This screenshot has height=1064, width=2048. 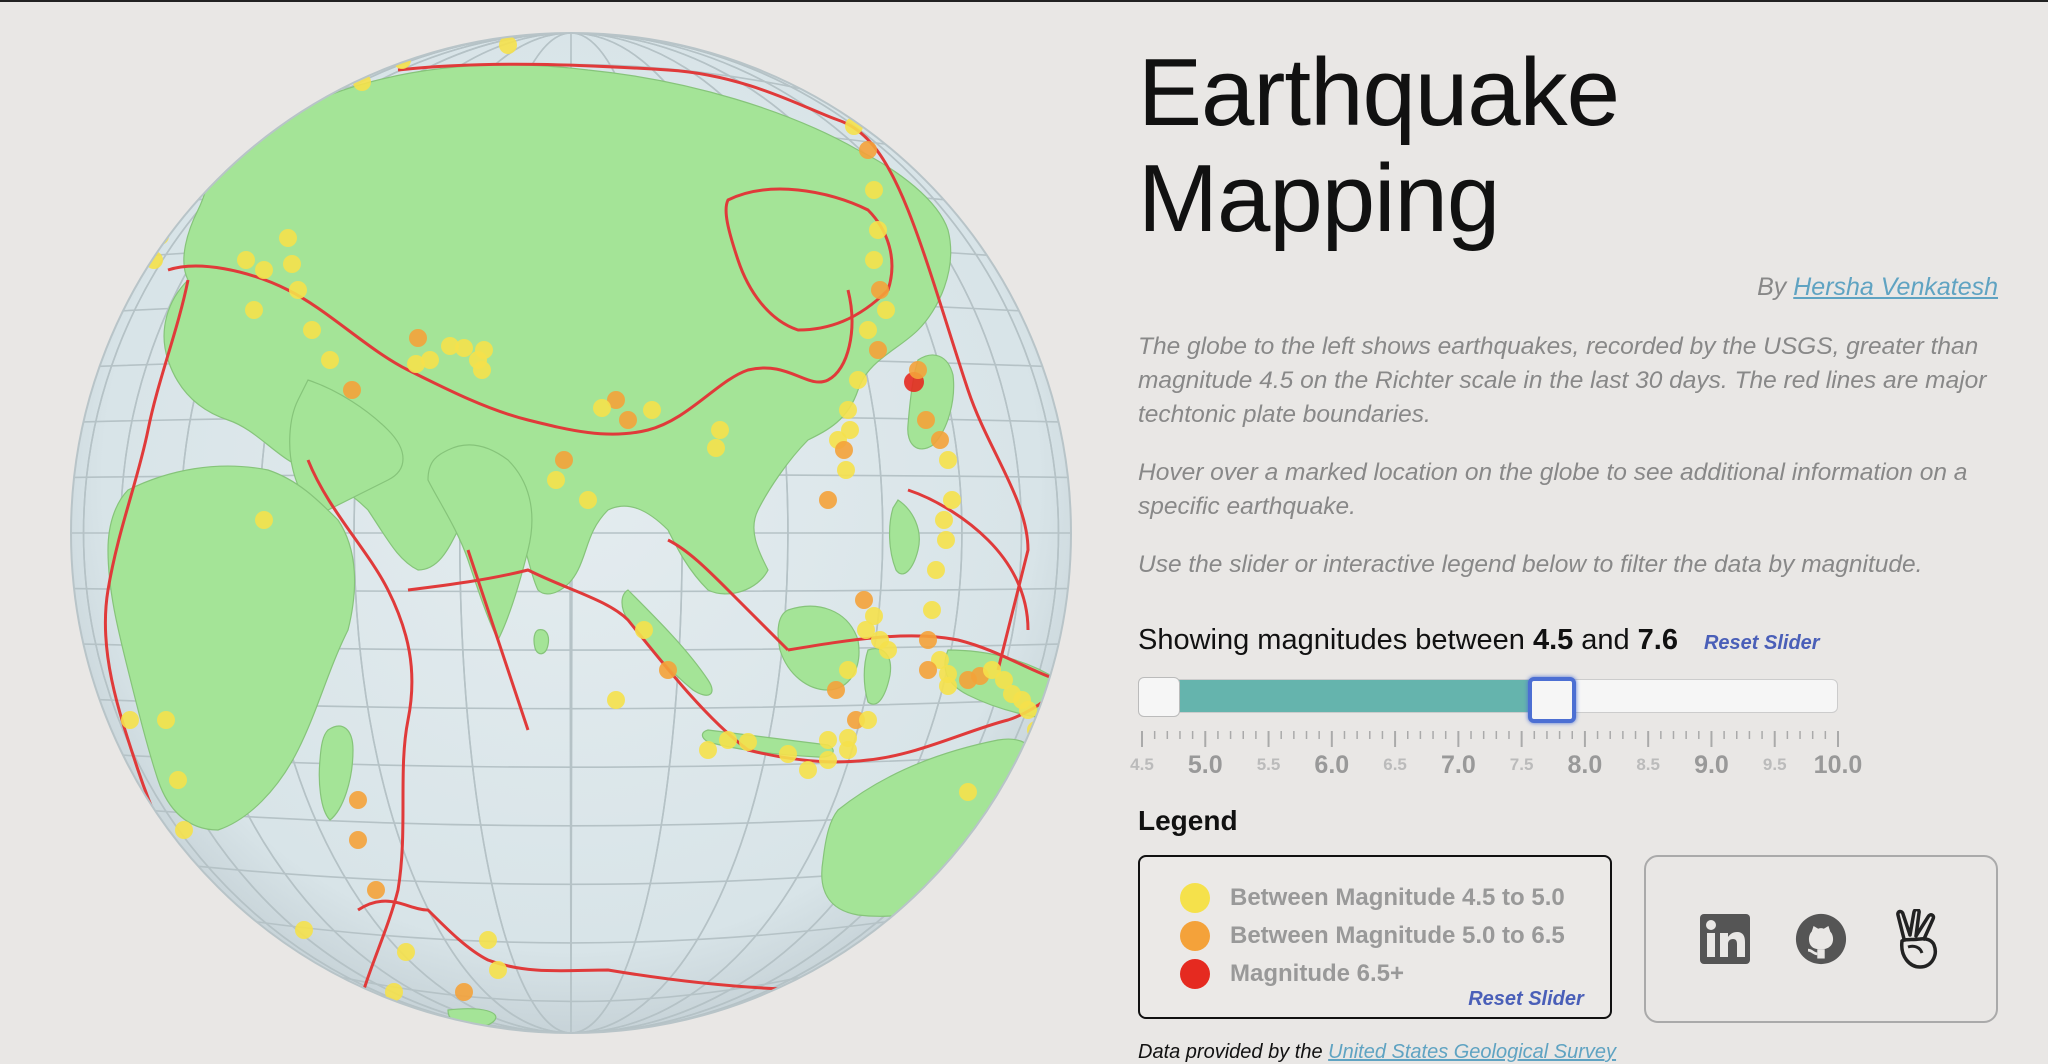 What do you see at coordinates (1472, 1052) in the screenshot?
I see `usgs-link: United States Geological Survey` at bounding box center [1472, 1052].